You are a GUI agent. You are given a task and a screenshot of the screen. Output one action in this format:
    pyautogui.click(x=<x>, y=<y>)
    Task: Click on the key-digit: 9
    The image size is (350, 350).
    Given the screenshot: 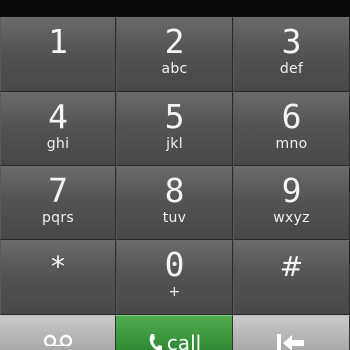 What is the action you would take?
    pyautogui.click(x=291, y=190)
    